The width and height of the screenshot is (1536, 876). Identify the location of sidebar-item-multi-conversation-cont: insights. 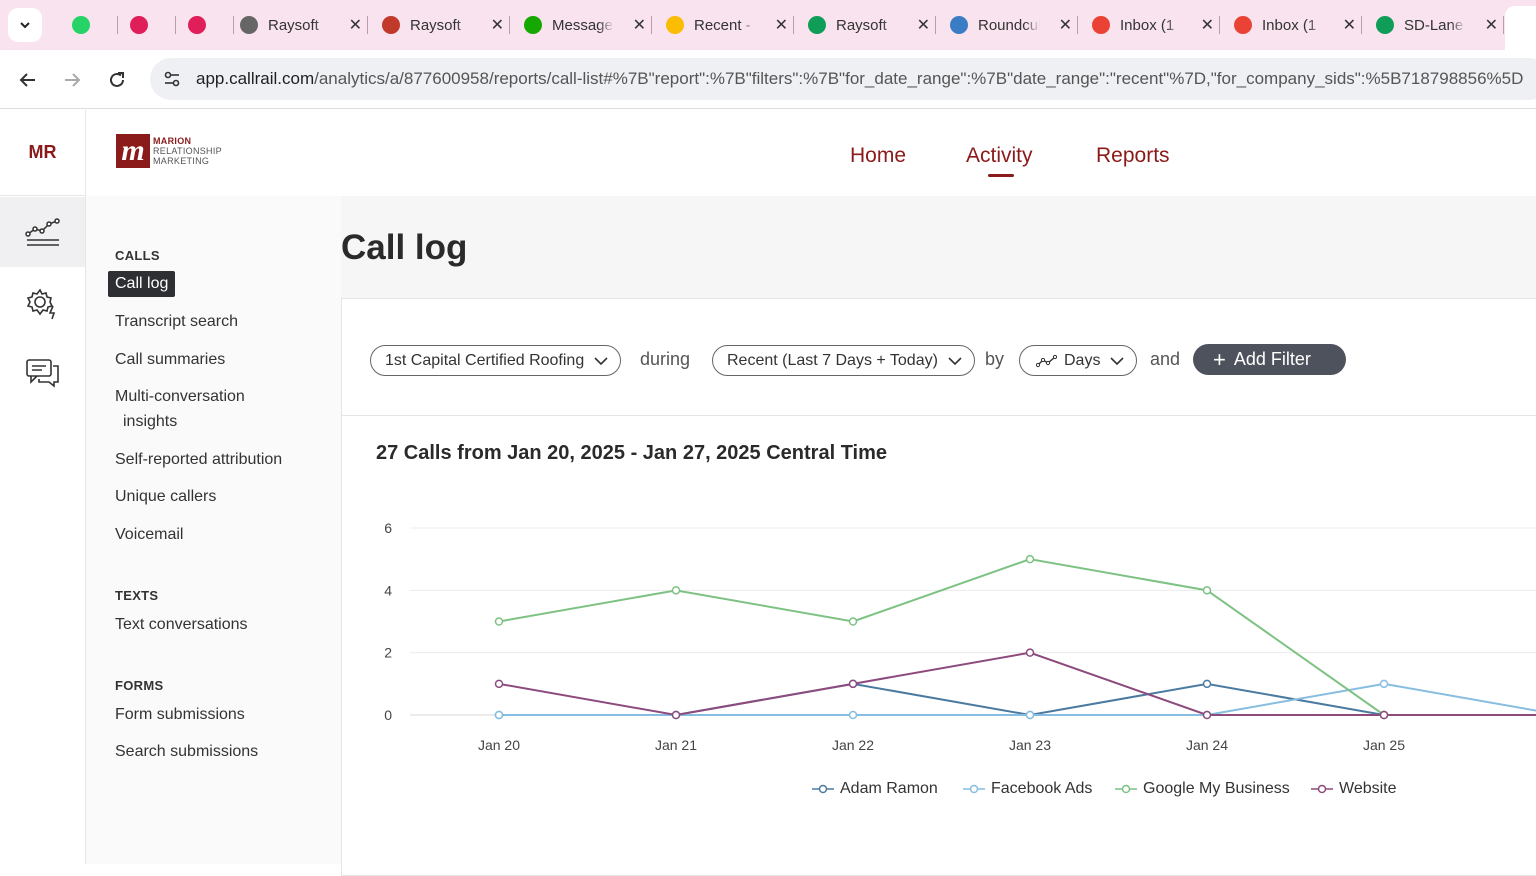
(150, 422).